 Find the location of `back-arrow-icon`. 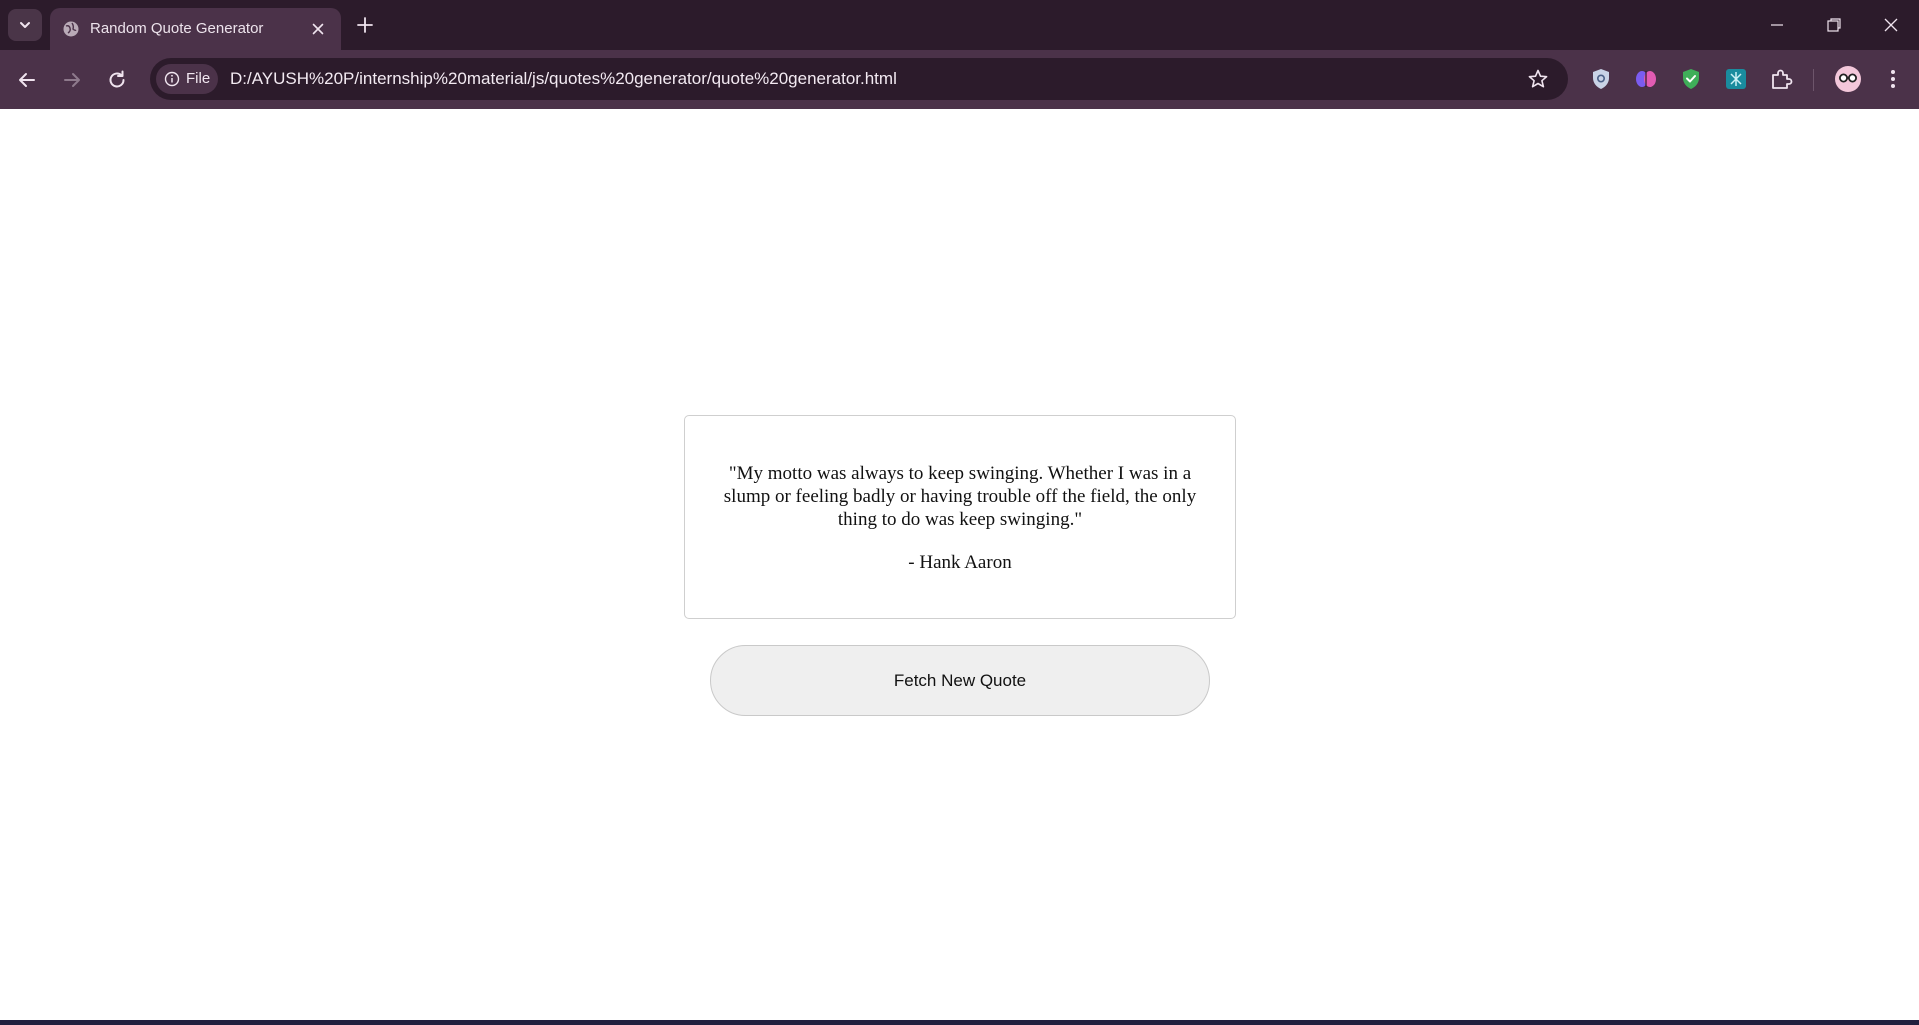

back-arrow-icon is located at coordinates (27, 80).